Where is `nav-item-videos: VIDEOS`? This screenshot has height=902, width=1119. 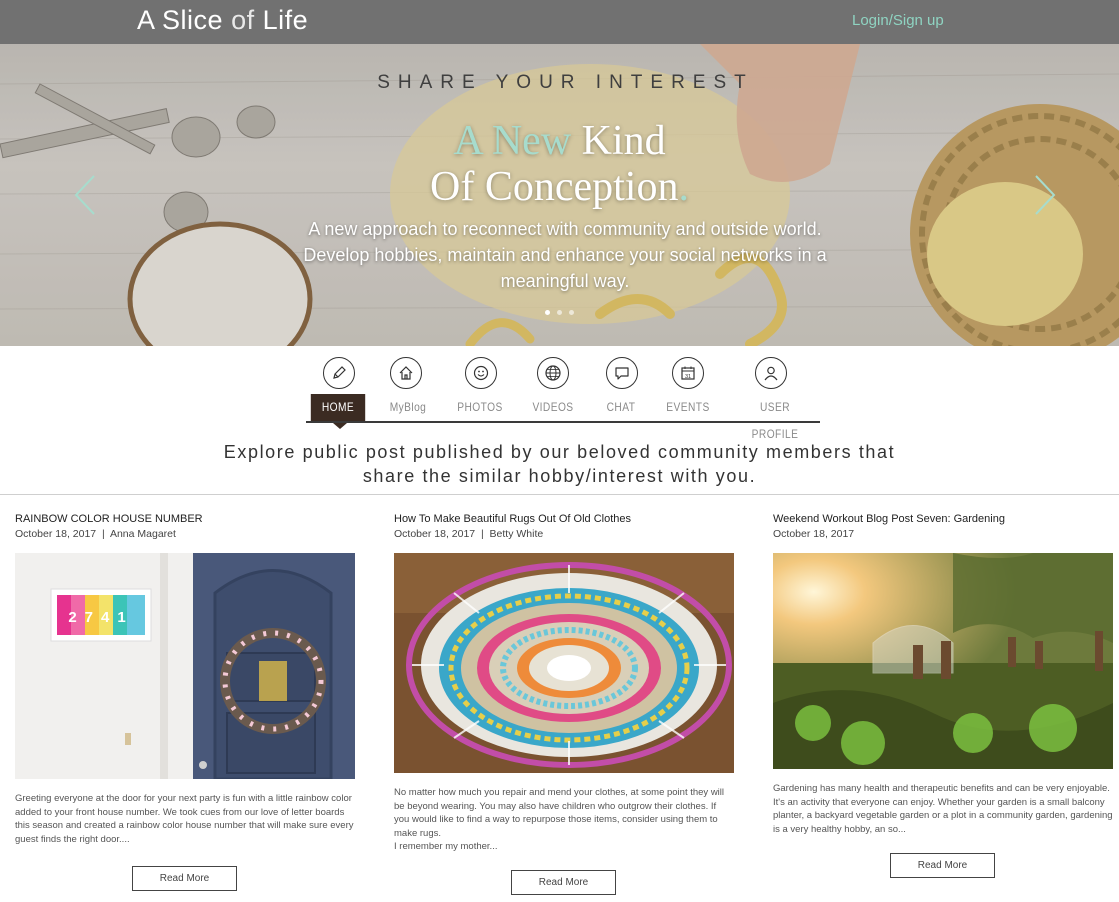 nav-item-videos: VIDEOS is located at coordinates (553, 407).